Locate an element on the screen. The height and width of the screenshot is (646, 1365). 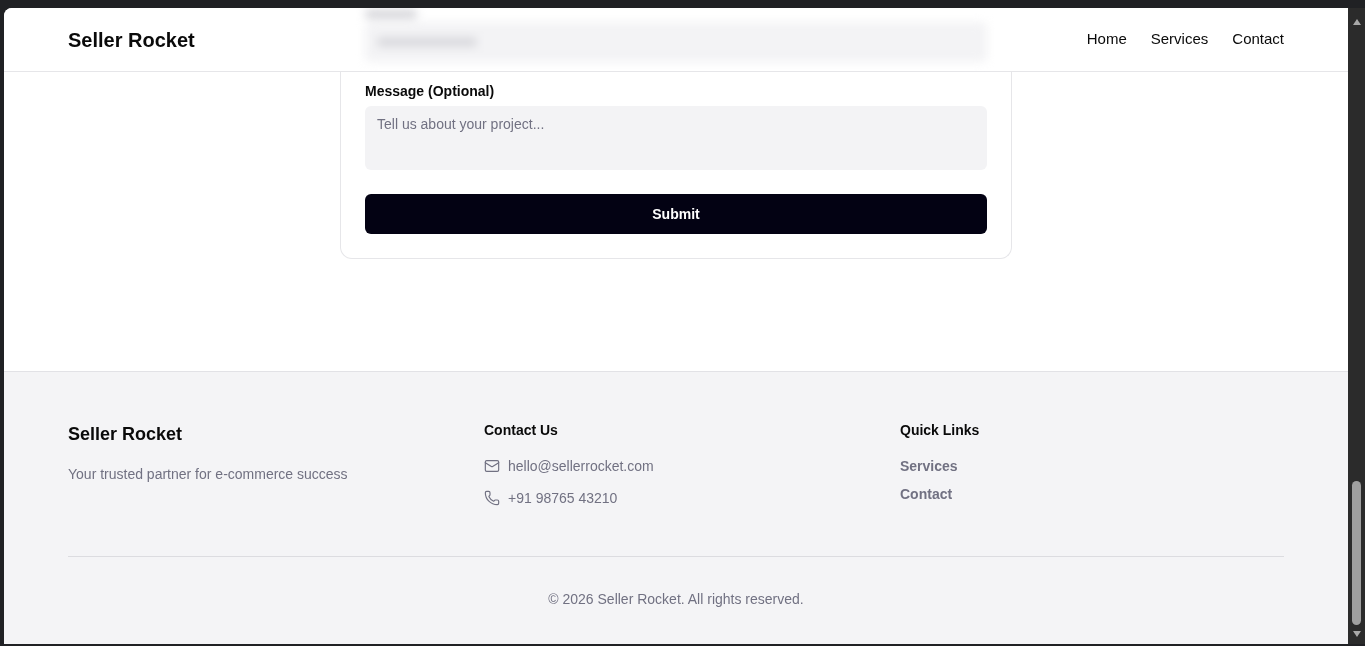
footer-link: Contact is located at coordinates (926, 494).